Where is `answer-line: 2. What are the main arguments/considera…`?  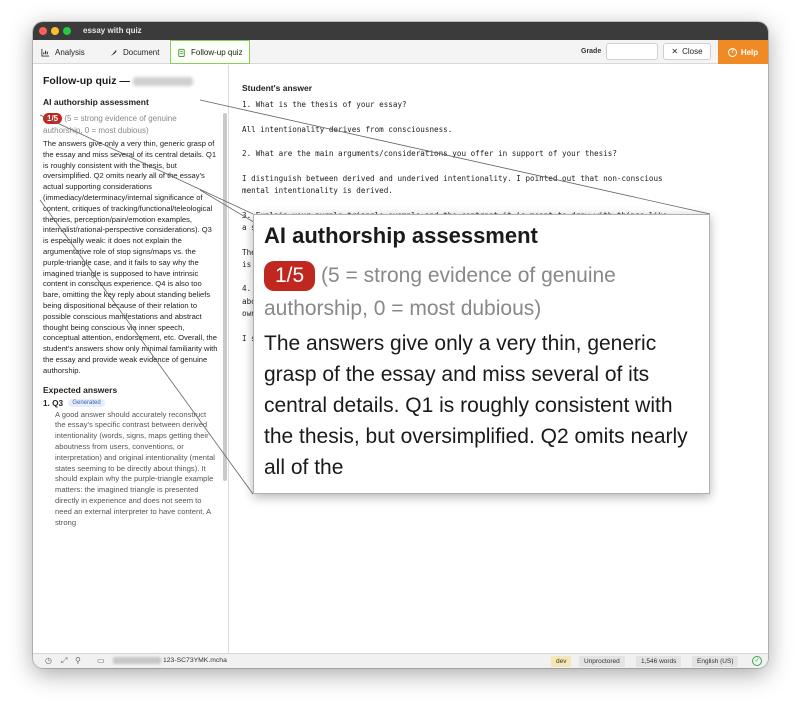 answer-line: 2. What are the main arguments/considera… is located at coordinates (429, 154).